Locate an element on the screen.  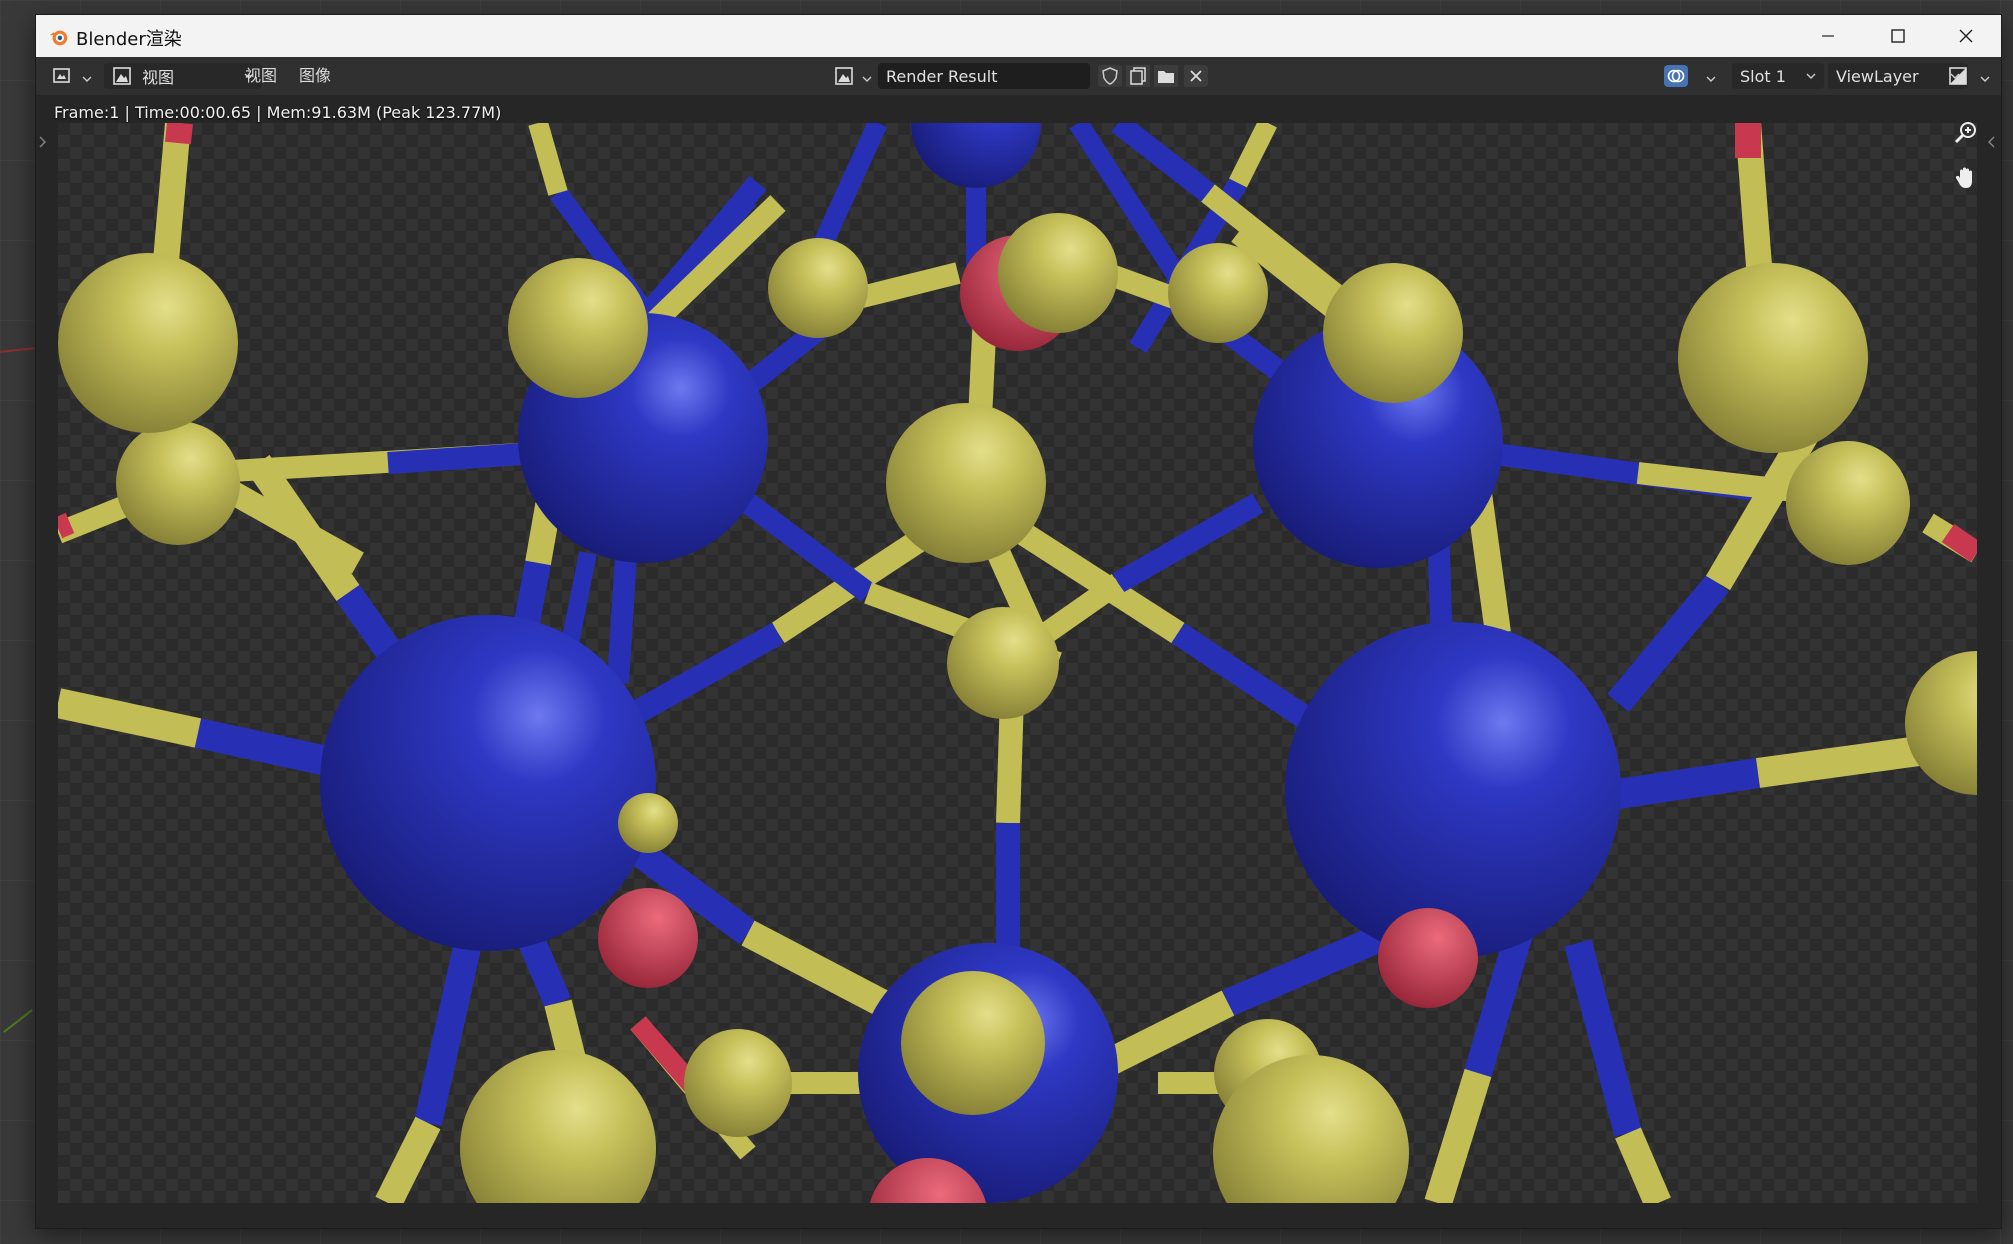
zoom-icon is located at coordinates (1965, 133).